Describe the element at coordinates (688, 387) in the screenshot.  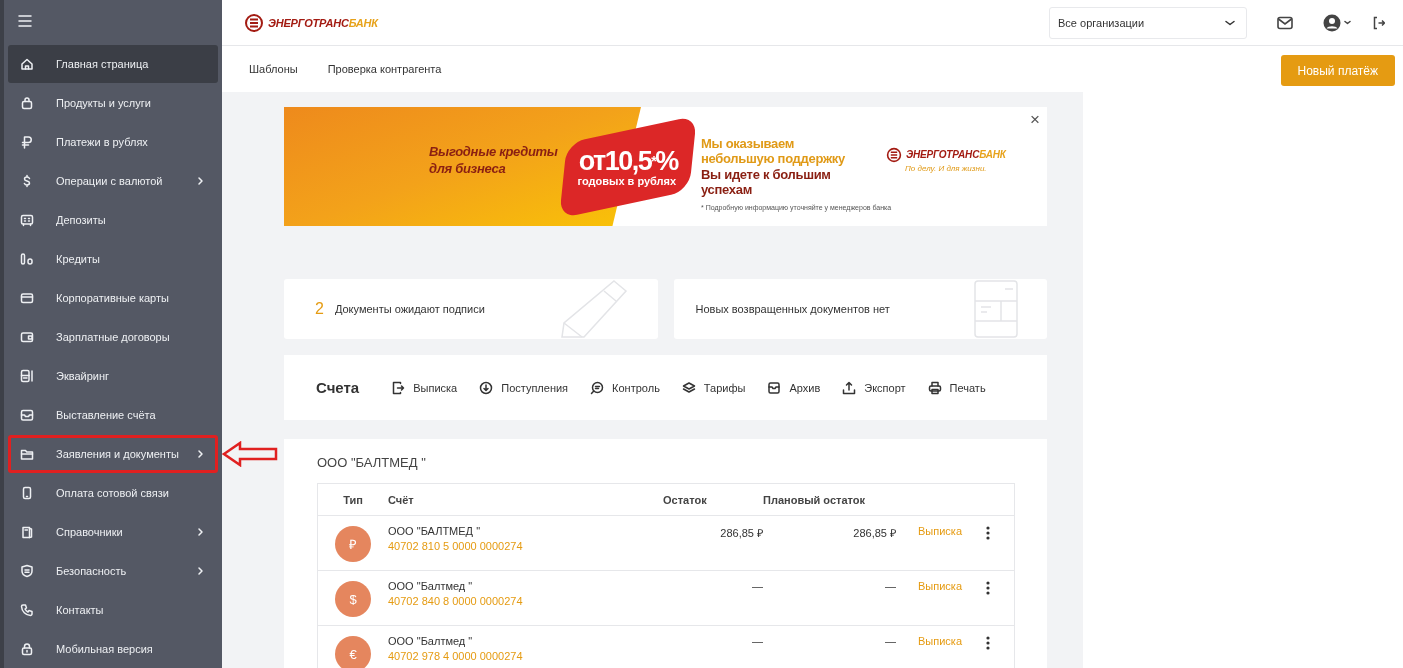
I see `layers-icon` at that location.